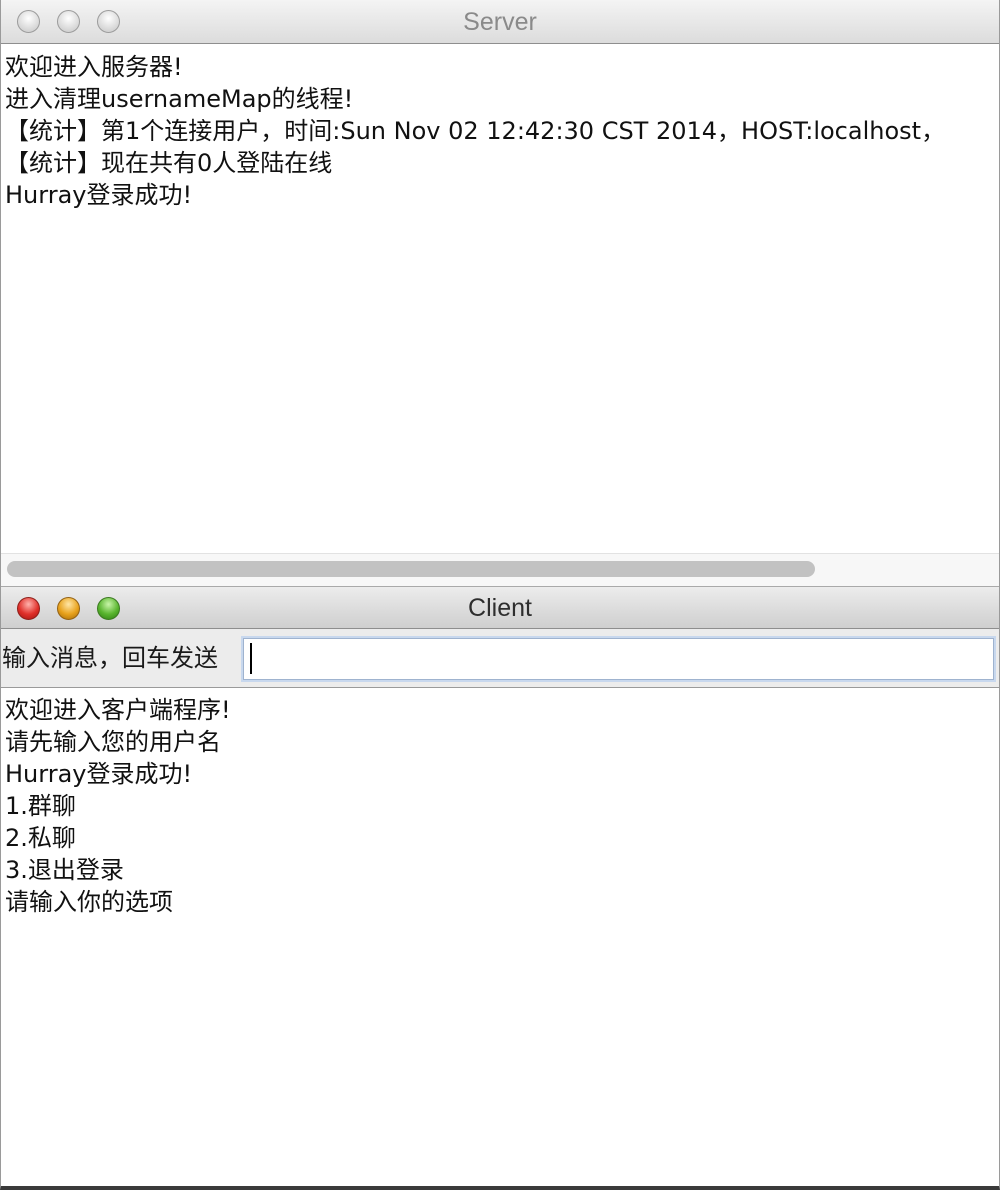  I want to click on message-input-row: 输入消息，回车发送, so click(500, 658).